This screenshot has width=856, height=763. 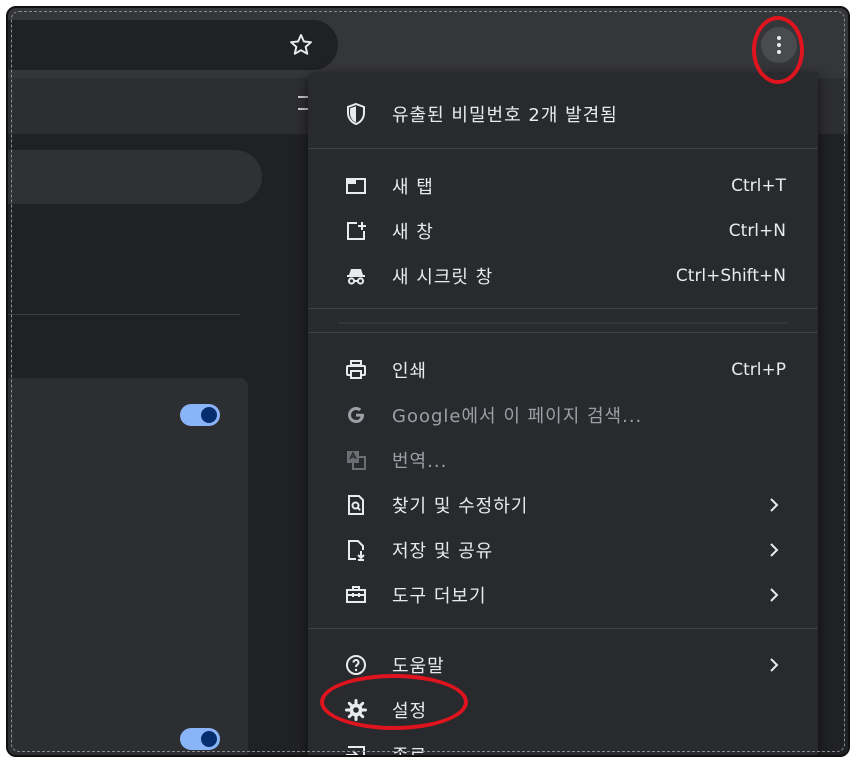 What do you see at coordinates (356, 550) in the screenshot?
I see `save-share-icon` at bounding box center [356, 550].